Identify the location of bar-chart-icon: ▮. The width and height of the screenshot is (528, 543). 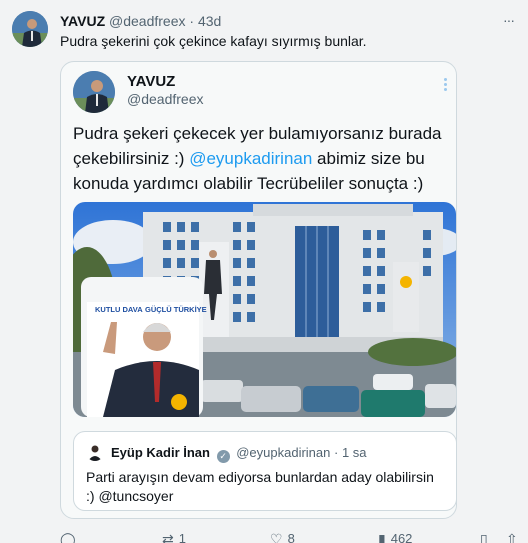
(382, 537).